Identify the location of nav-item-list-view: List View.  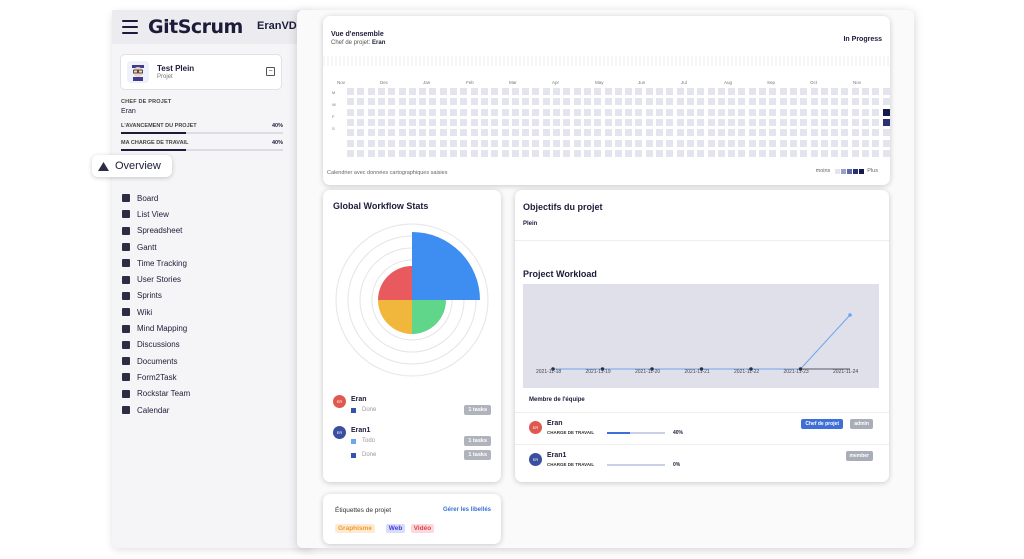
(156, 214).